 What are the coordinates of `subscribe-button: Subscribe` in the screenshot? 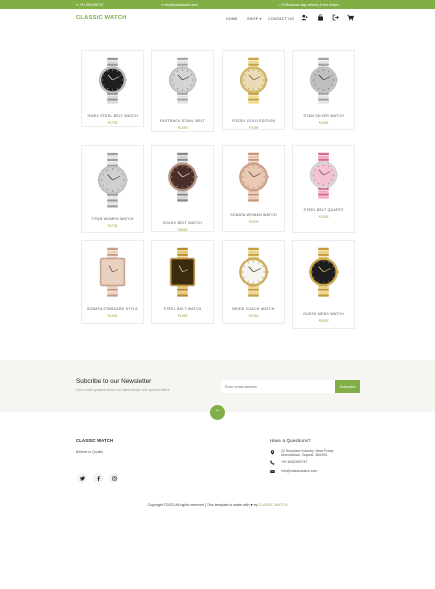 It's located at (347, 386).